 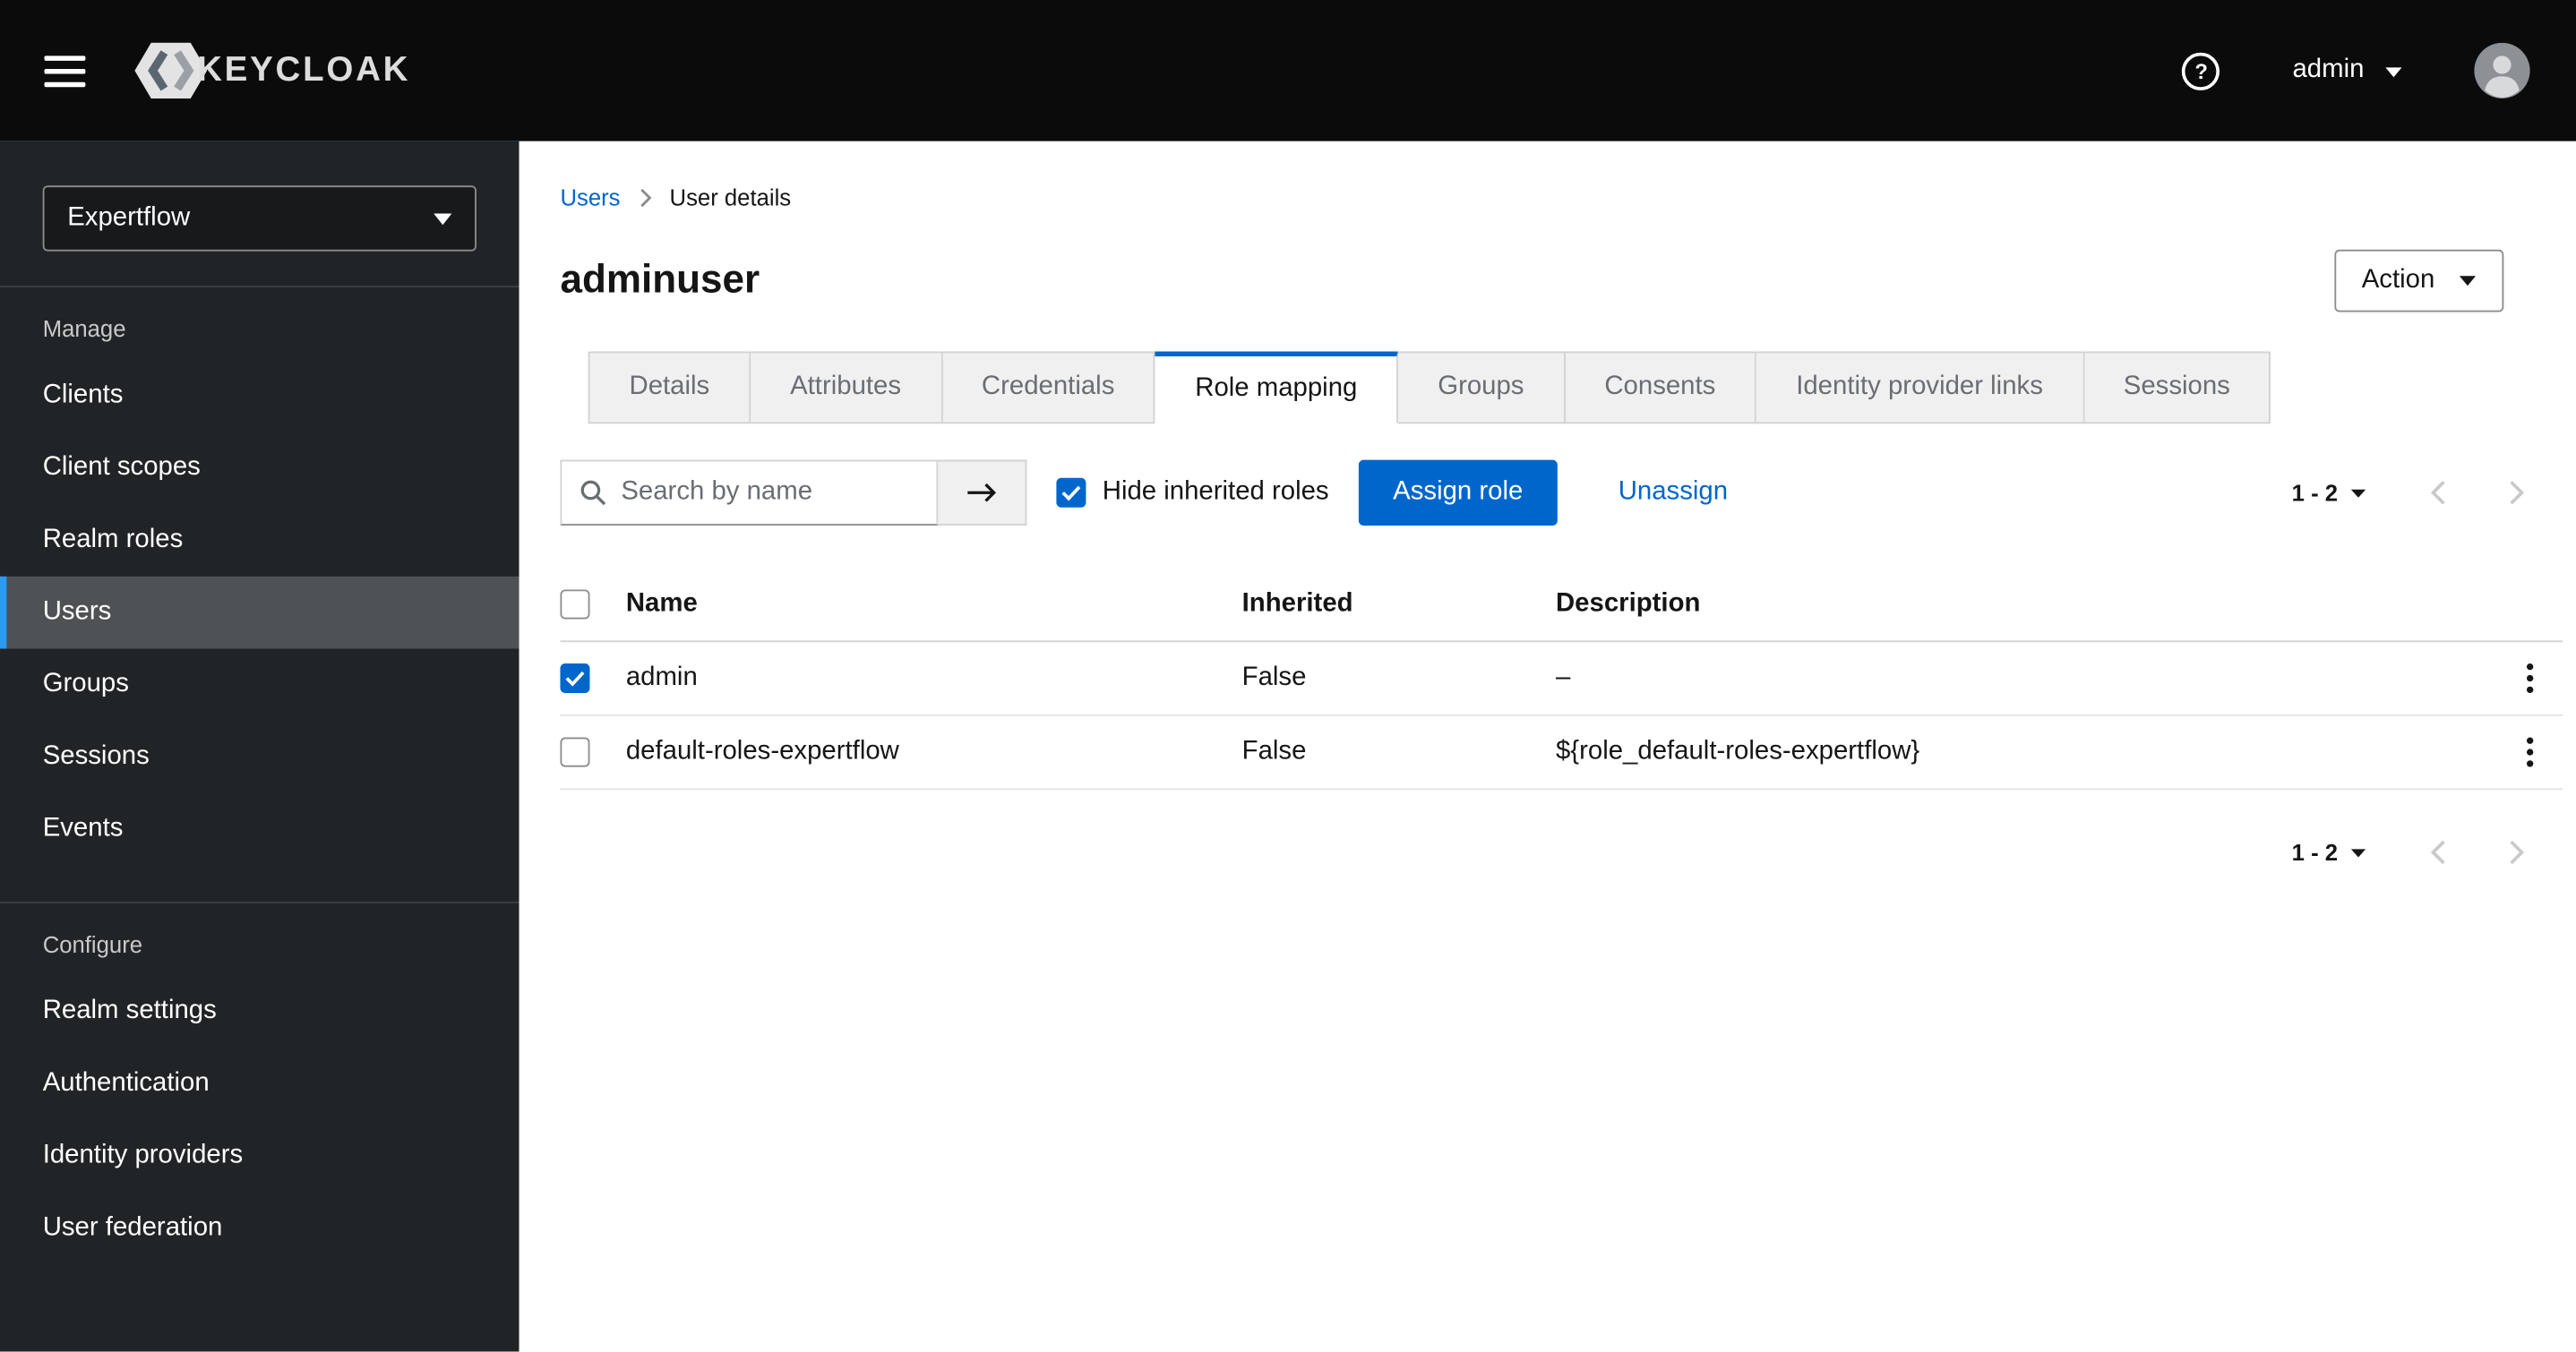 I want to click on user-menu: admin, so click(x=2347, y=70).